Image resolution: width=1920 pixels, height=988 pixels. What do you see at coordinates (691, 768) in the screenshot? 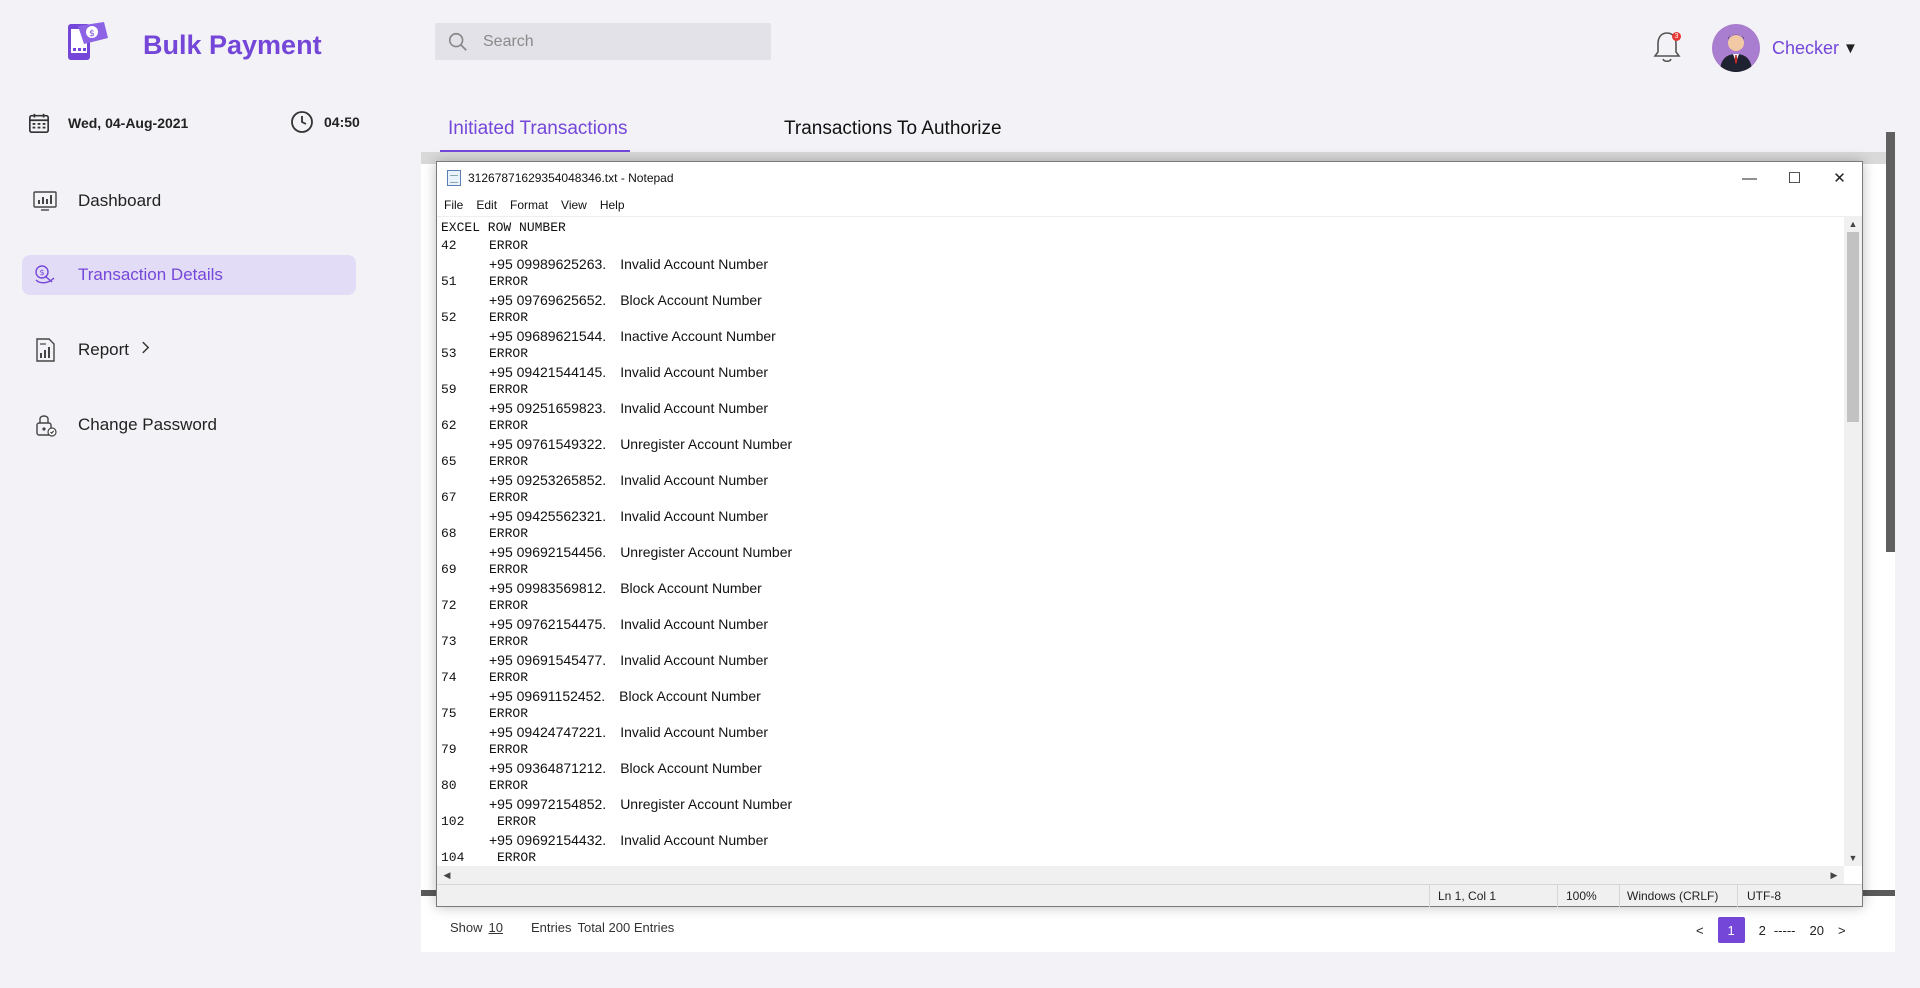
I see `error-message: Block Account Number` at bounding box center [691, 768].